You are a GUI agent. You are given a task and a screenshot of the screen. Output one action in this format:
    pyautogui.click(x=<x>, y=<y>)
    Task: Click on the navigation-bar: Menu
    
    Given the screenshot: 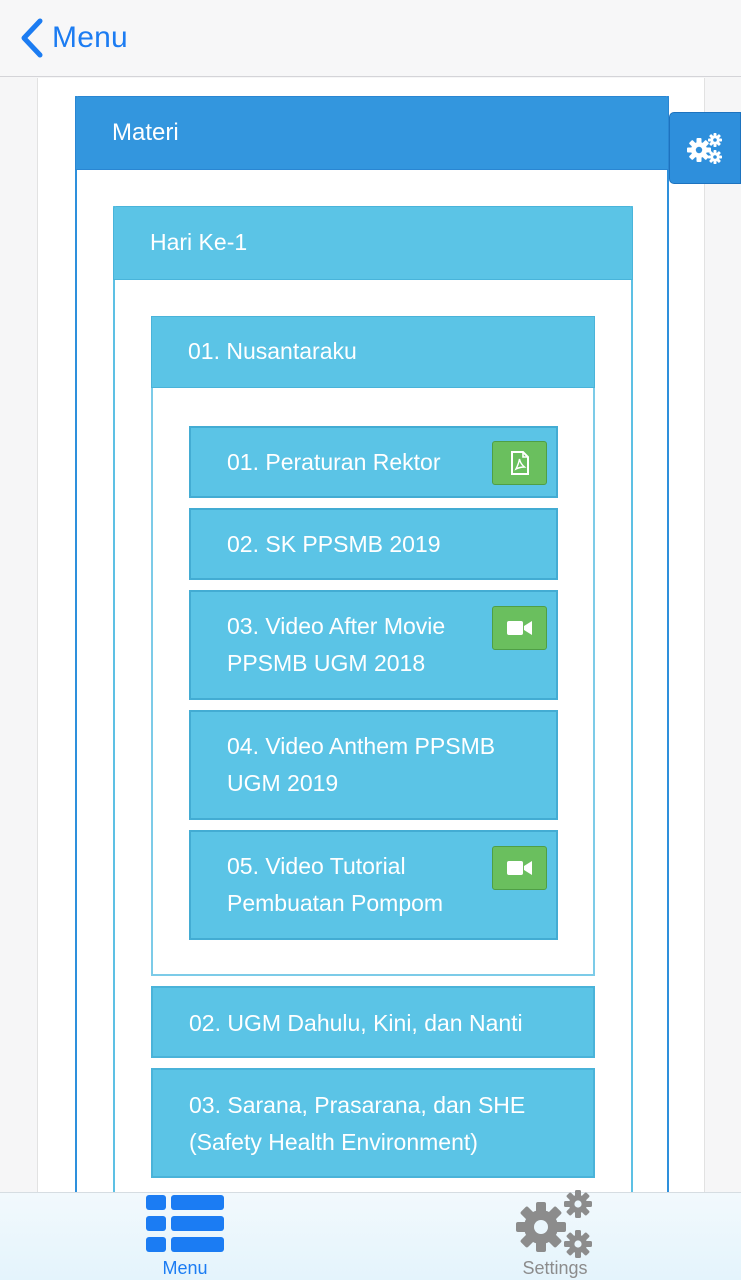 What is the action you would take?
    pyautogui.click(x=370, y=38)
    